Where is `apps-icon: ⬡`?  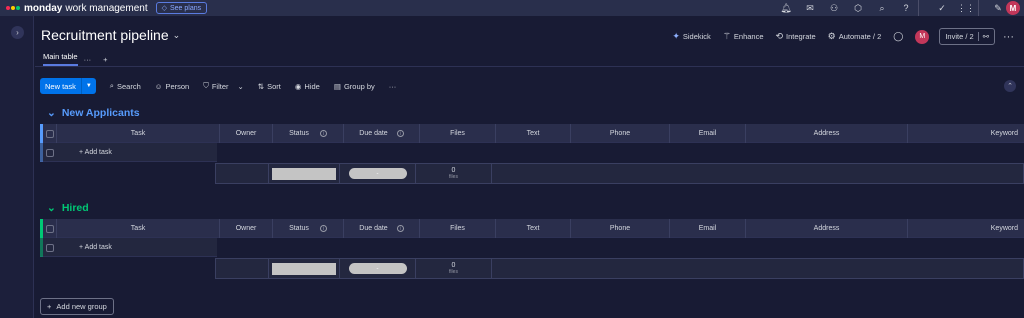
apps-icon: ⬡ is located at coordinates (858, 8).